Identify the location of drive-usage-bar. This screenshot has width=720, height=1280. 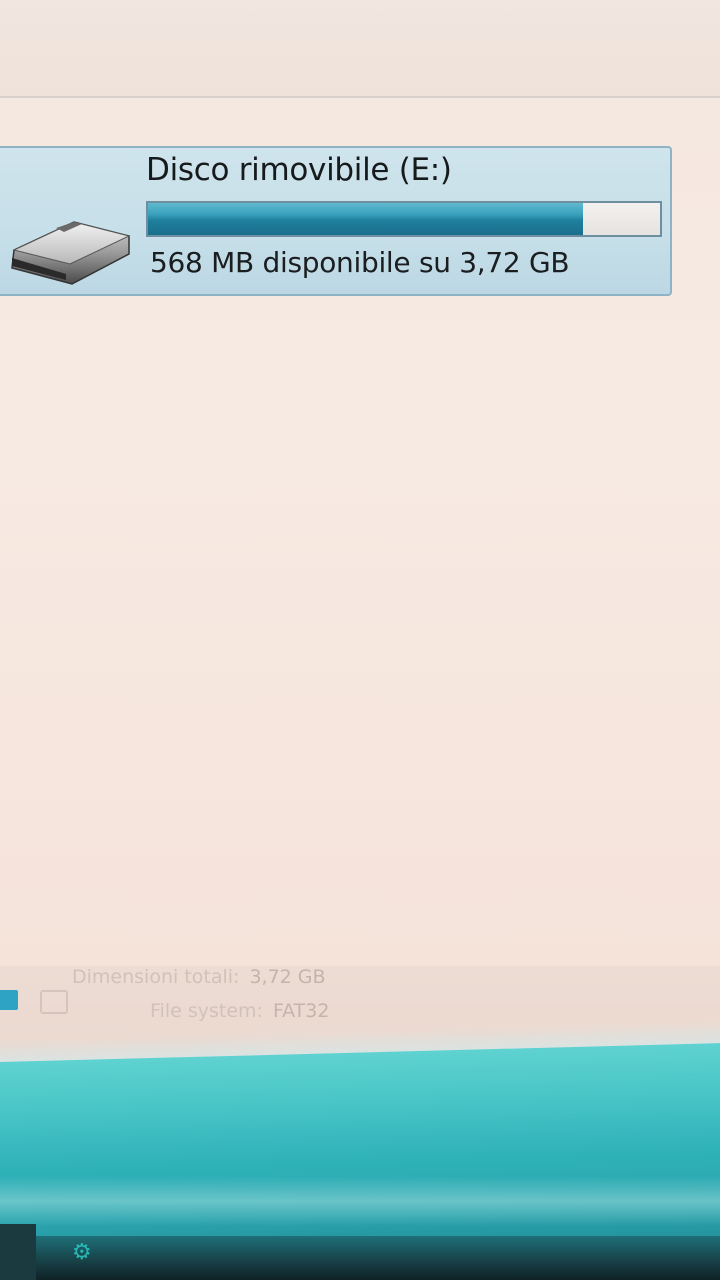
(404, 219).